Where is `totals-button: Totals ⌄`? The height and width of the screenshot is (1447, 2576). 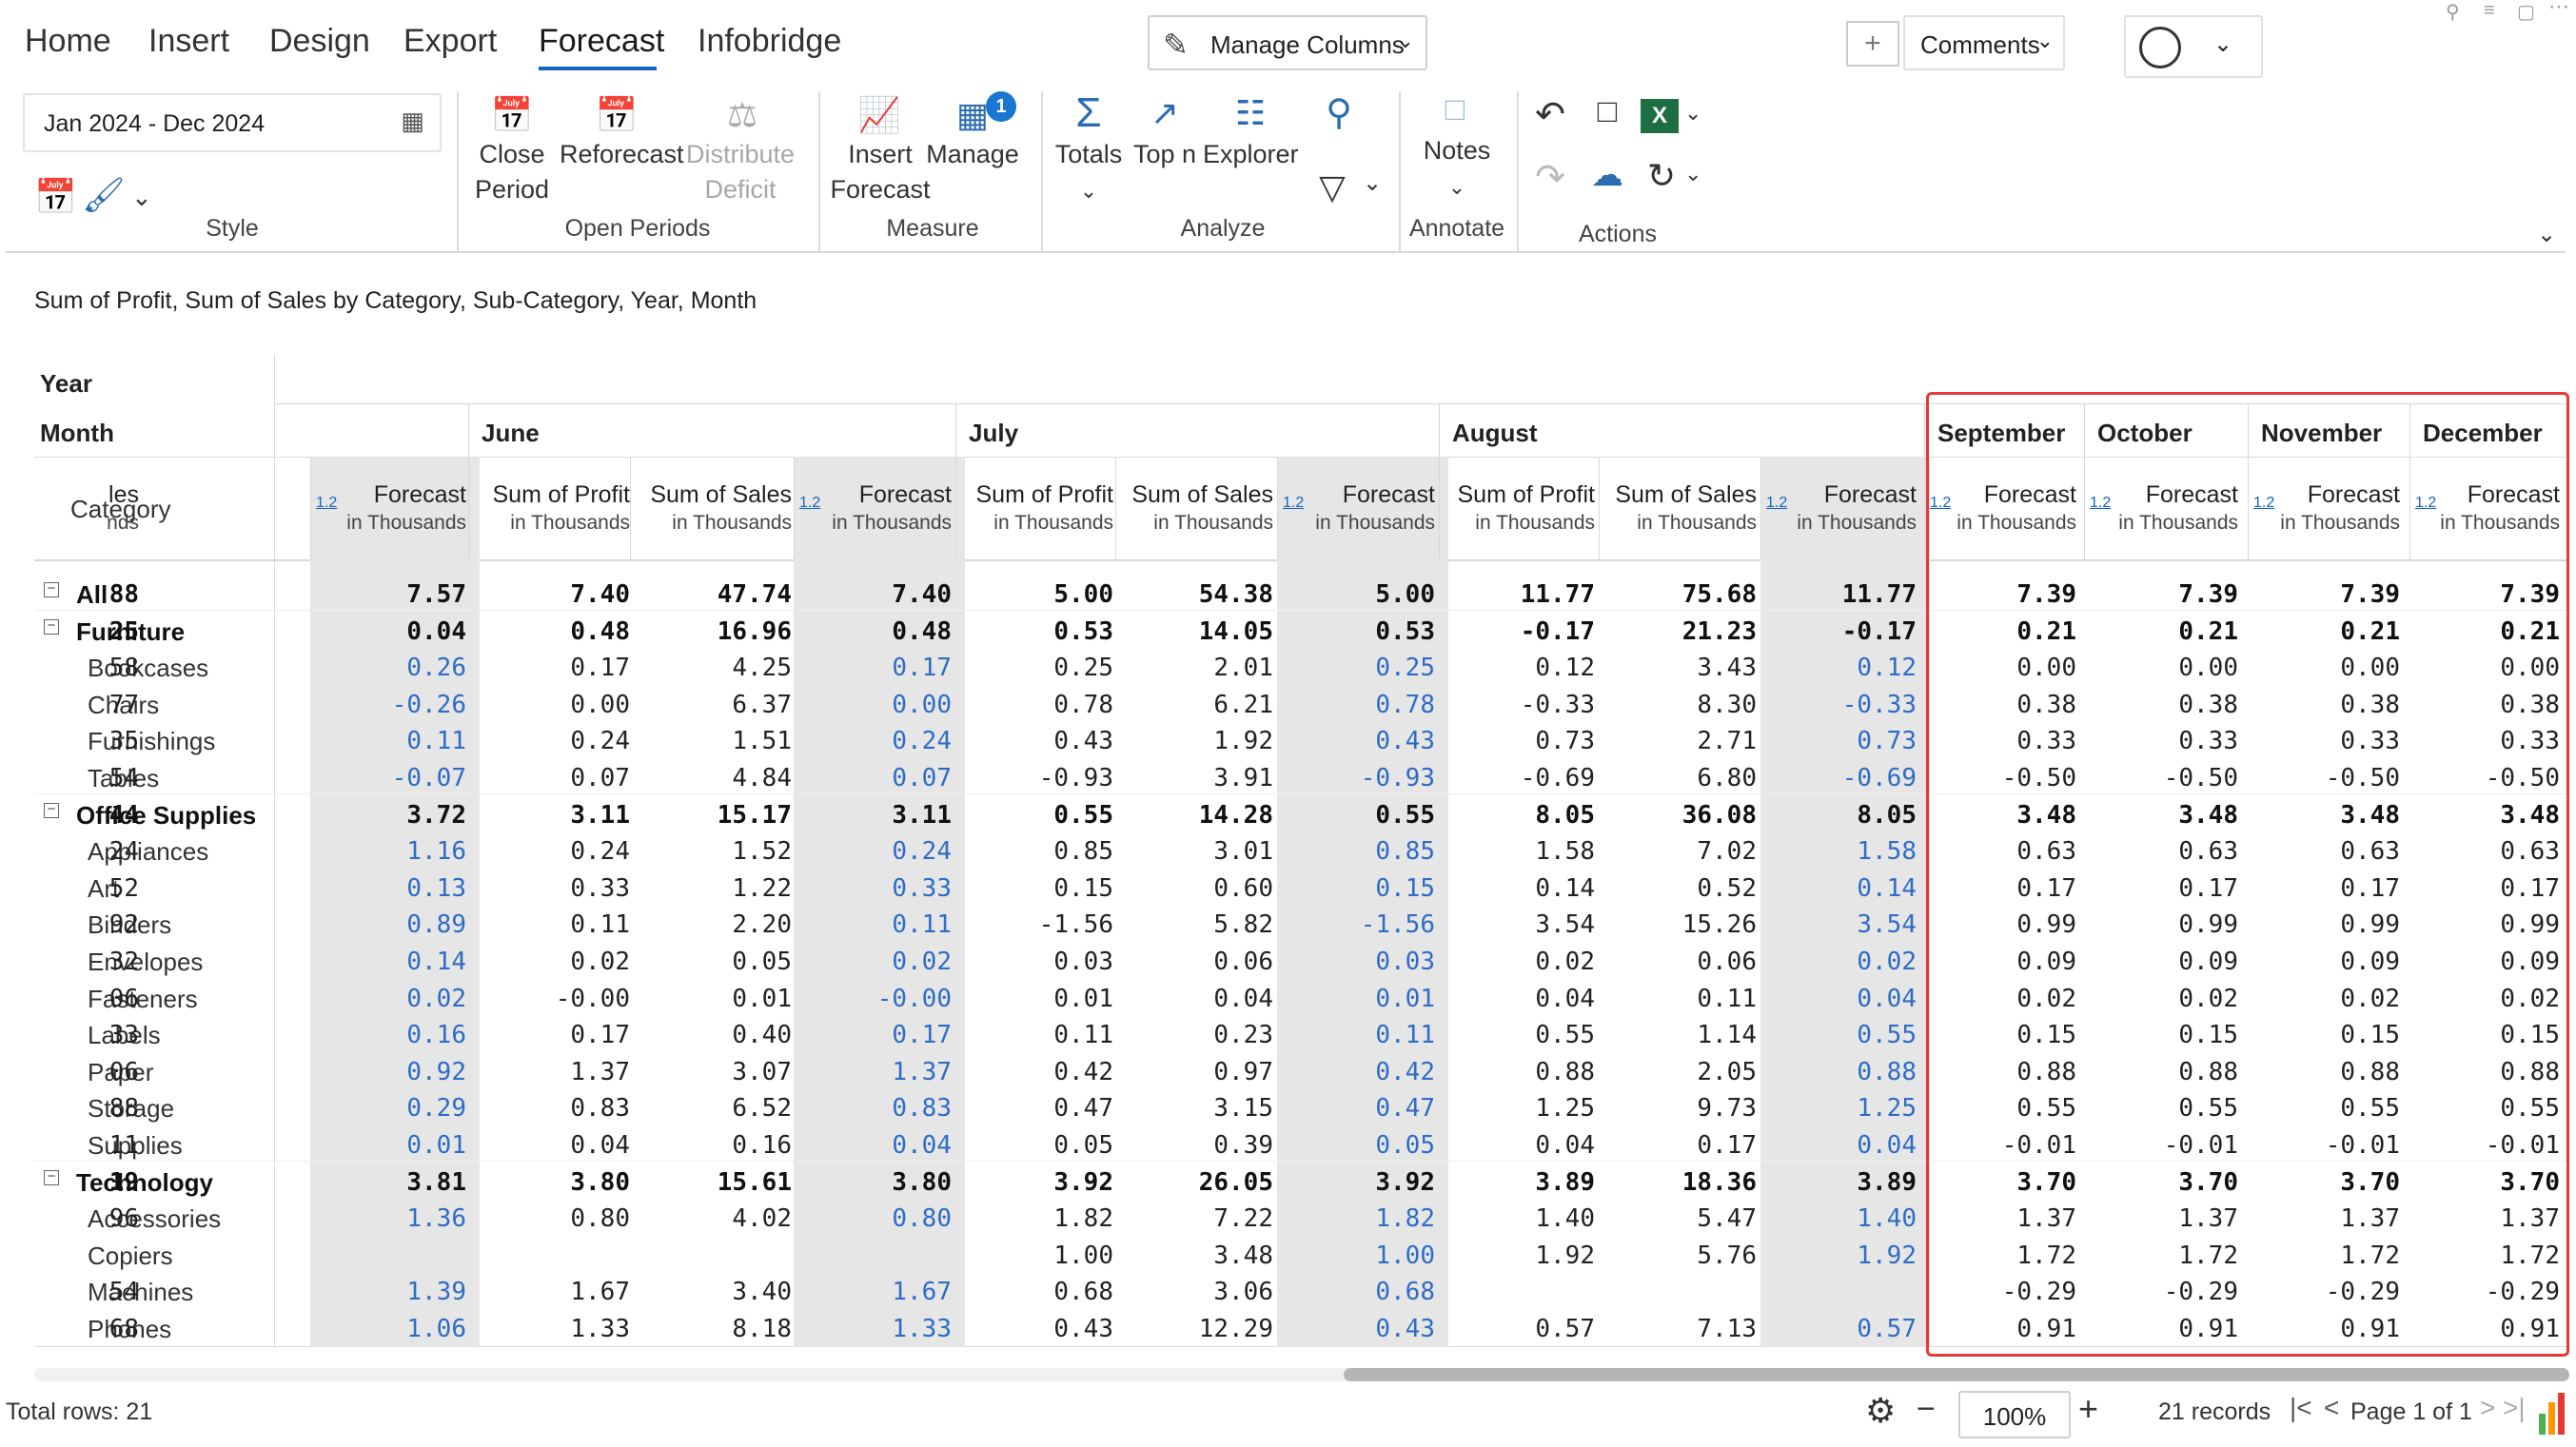 totals-button: Totals ⌄ is located at coordinates (1089, 172).